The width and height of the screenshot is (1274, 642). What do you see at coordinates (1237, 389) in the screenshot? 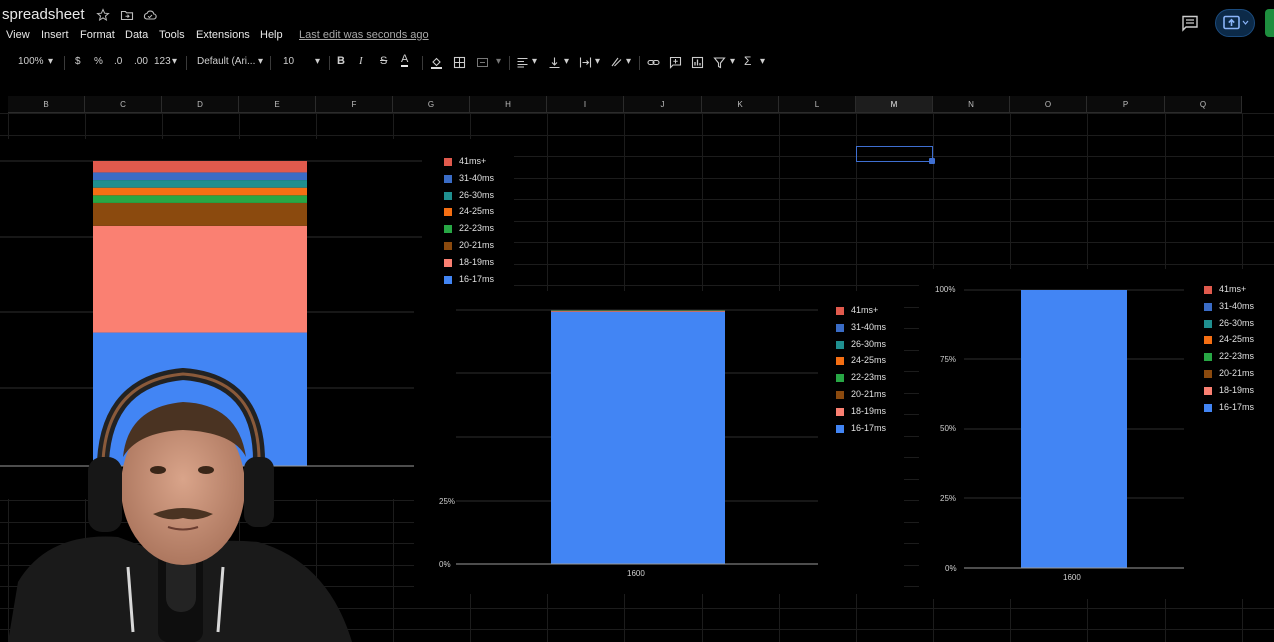
I see `legend-label: 18-19ms` at bounding box center [1237, 389].